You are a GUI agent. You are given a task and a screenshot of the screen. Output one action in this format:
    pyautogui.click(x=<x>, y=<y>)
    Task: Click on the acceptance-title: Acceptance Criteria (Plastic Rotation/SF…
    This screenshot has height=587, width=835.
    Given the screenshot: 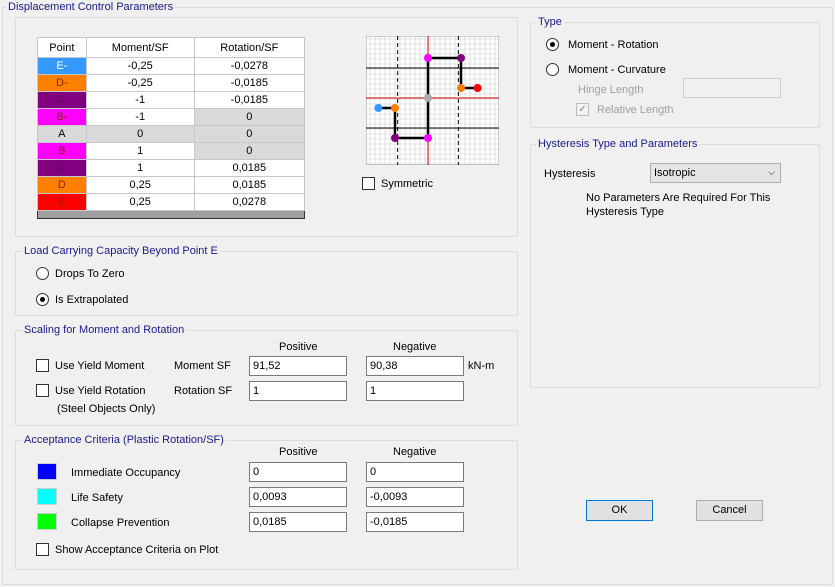 What is the action you would take?
    pyautogui.click(x=124, y=440)
    